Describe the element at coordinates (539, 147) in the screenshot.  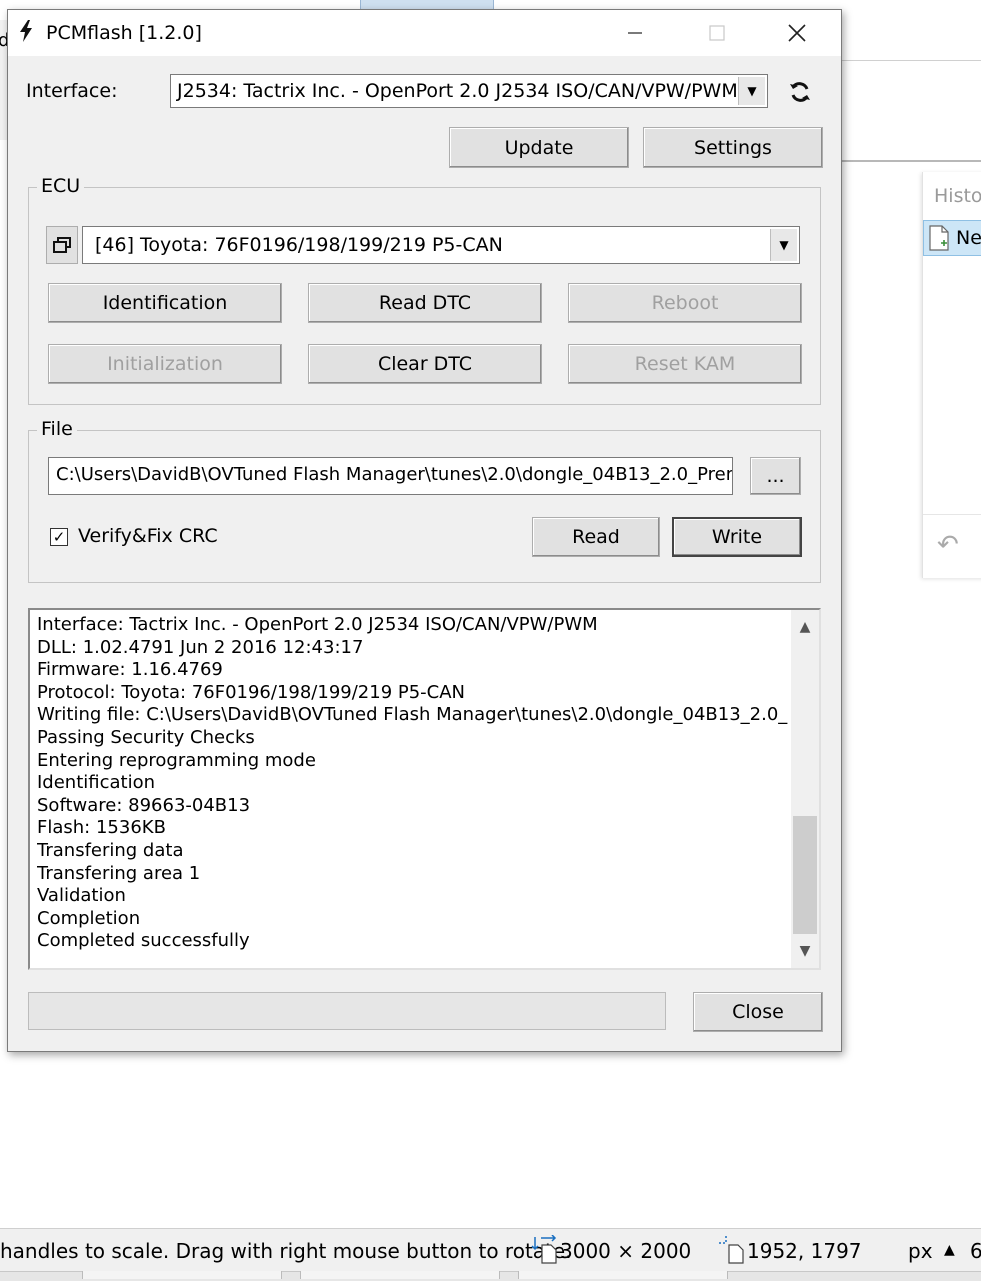
I see `update-button: Update` at that location.